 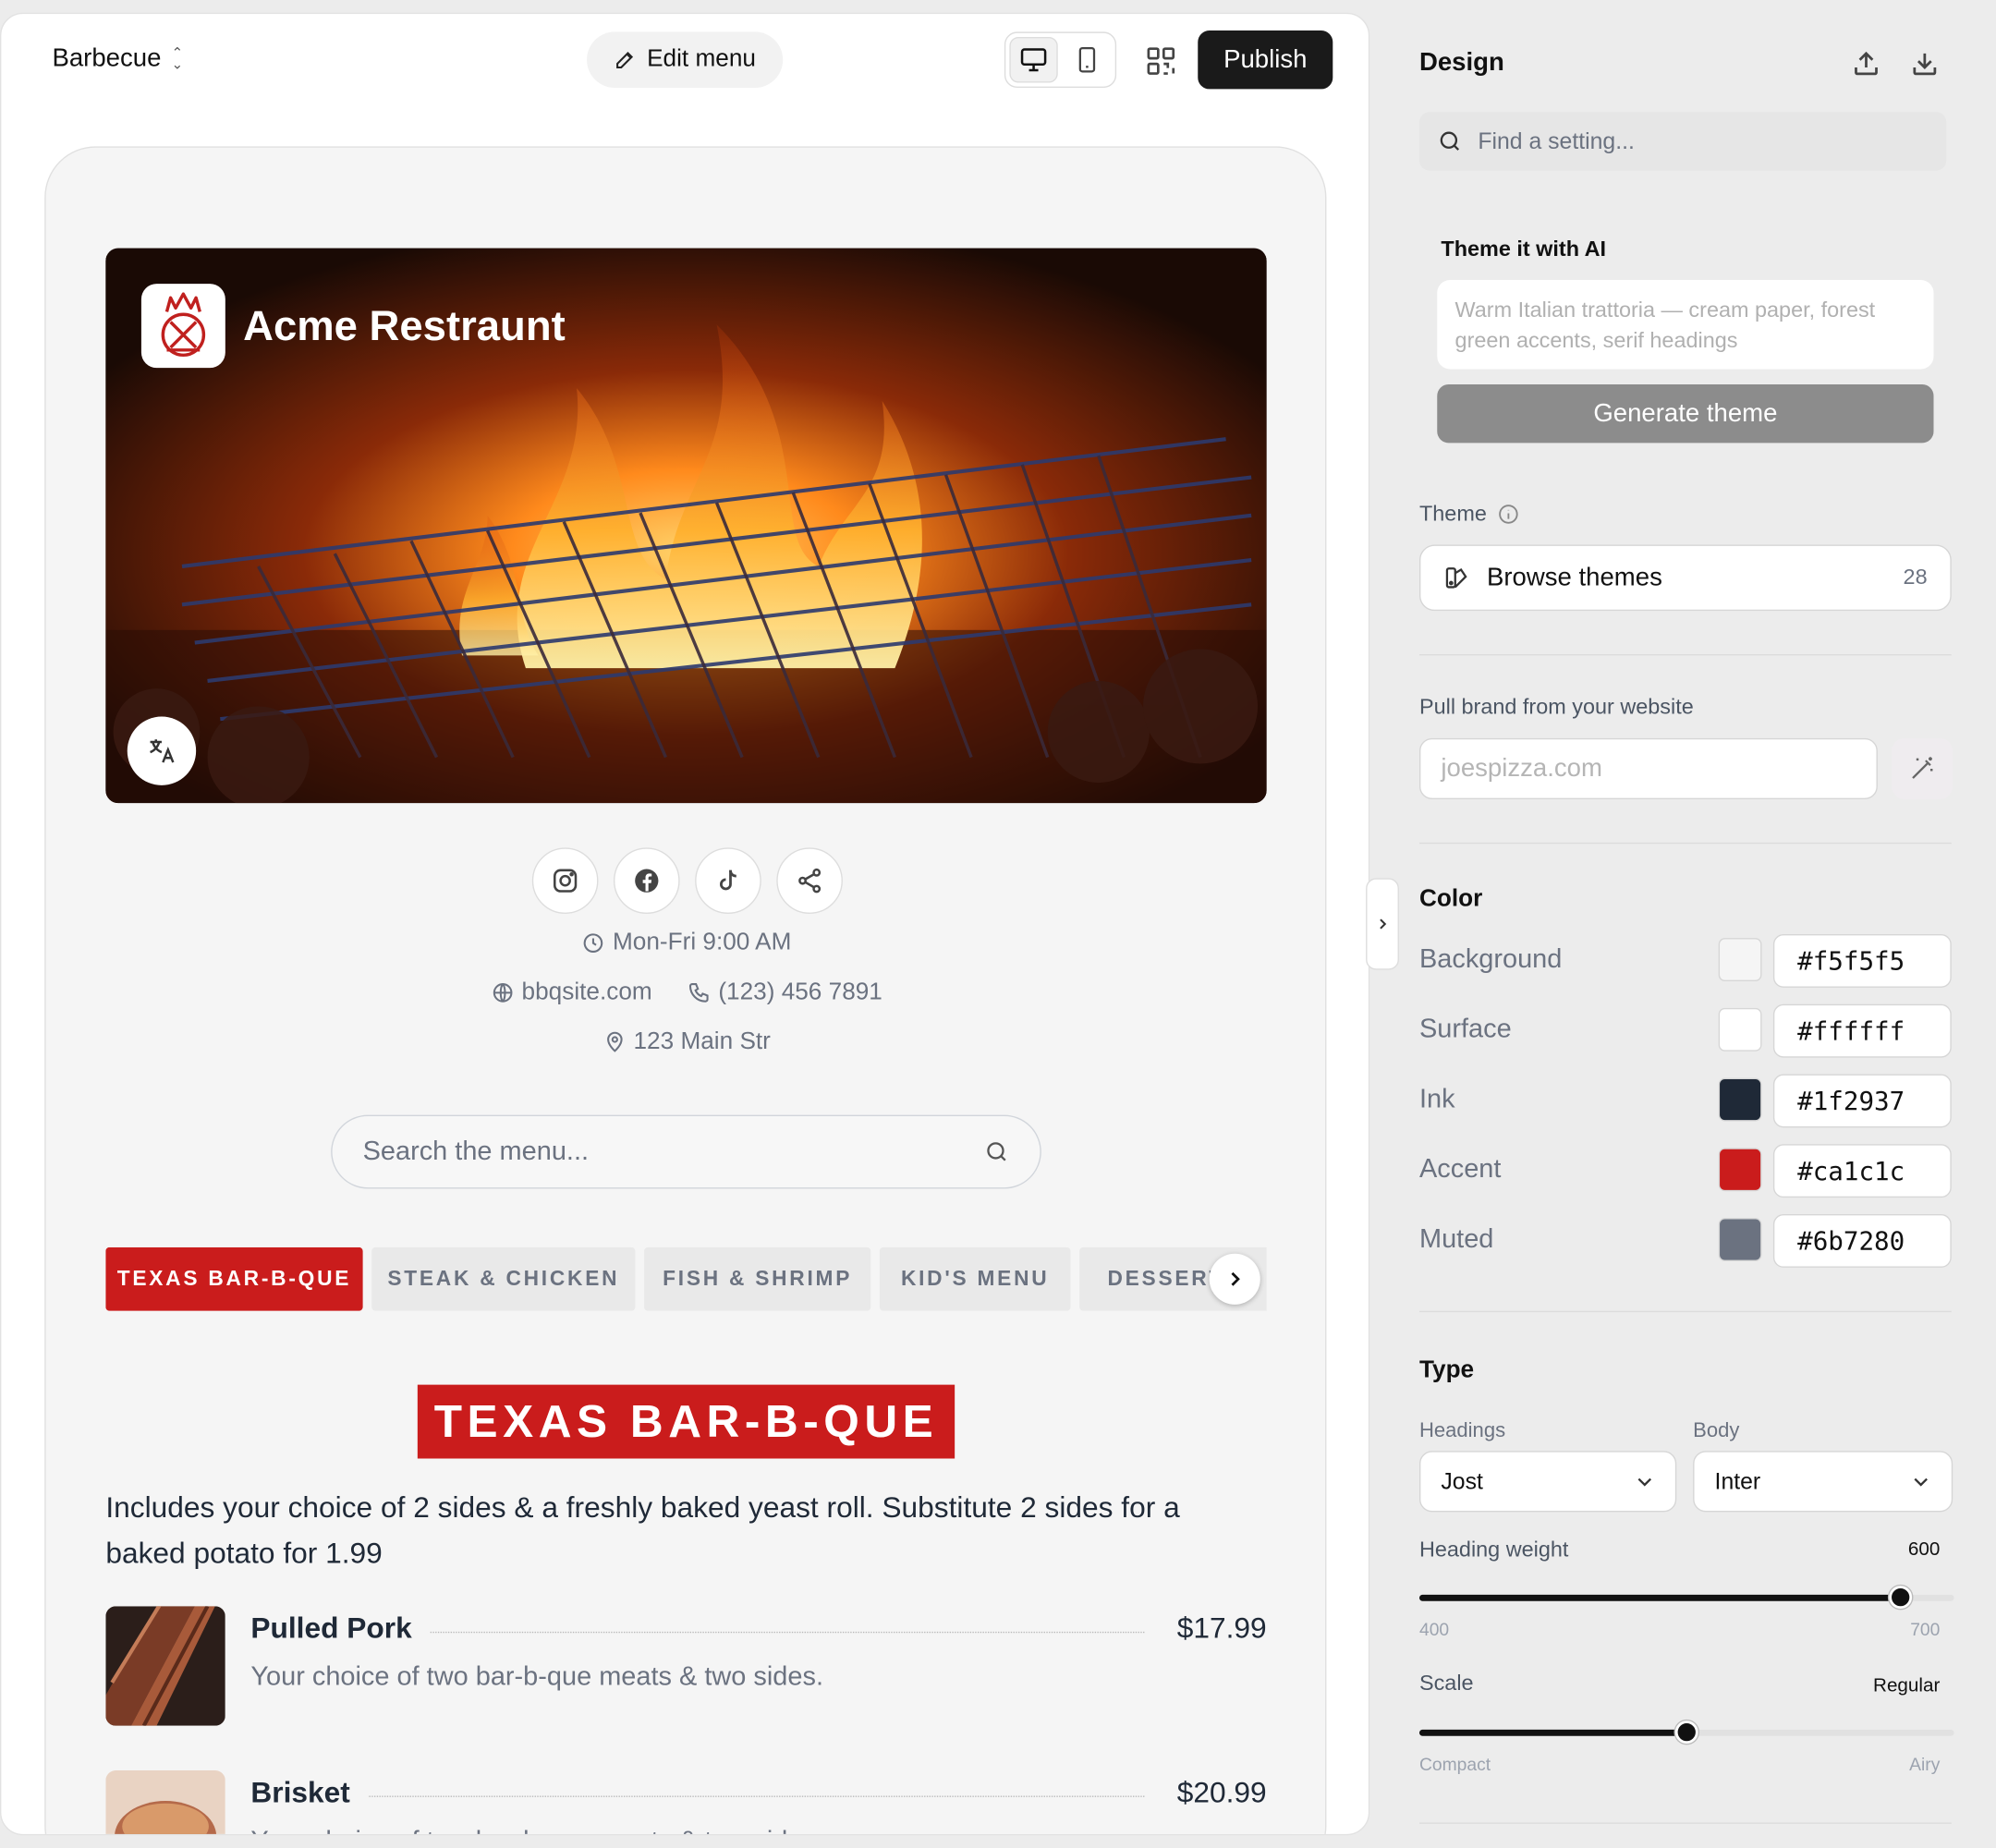 What do you see at coordinates (1862, 961) in the screenshot?
I see `color-hex-input: #f5f5f5` at bounding box center [1862, 961].